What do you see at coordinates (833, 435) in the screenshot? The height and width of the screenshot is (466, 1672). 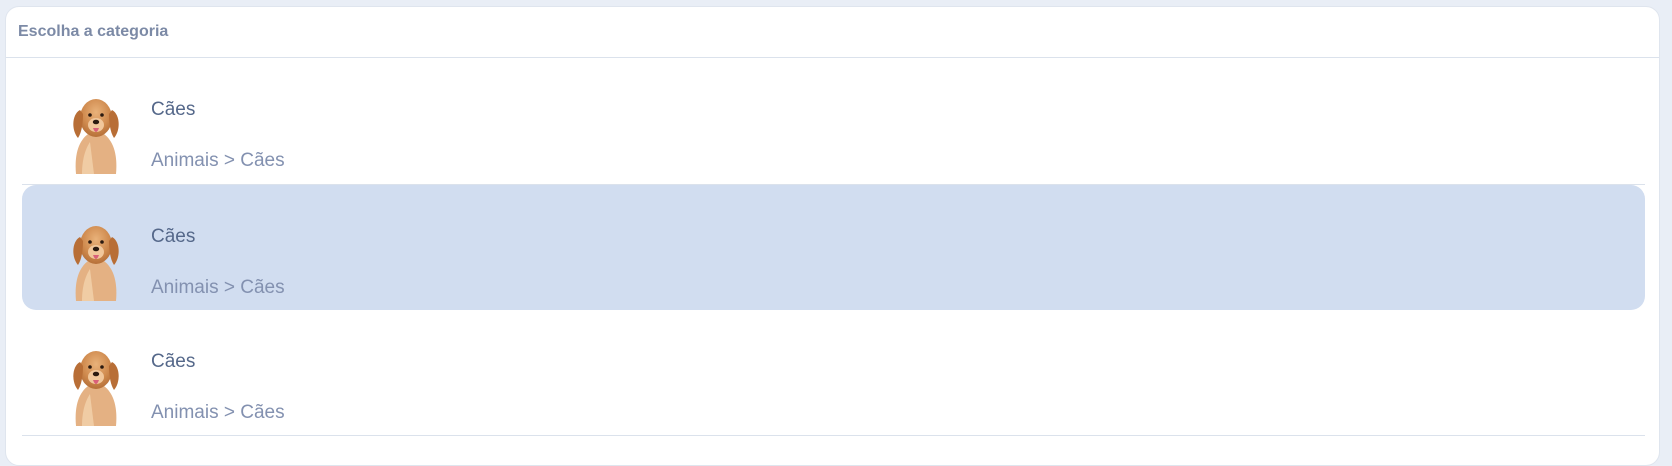 I see `row-divider` at bounding box center [833, 435].